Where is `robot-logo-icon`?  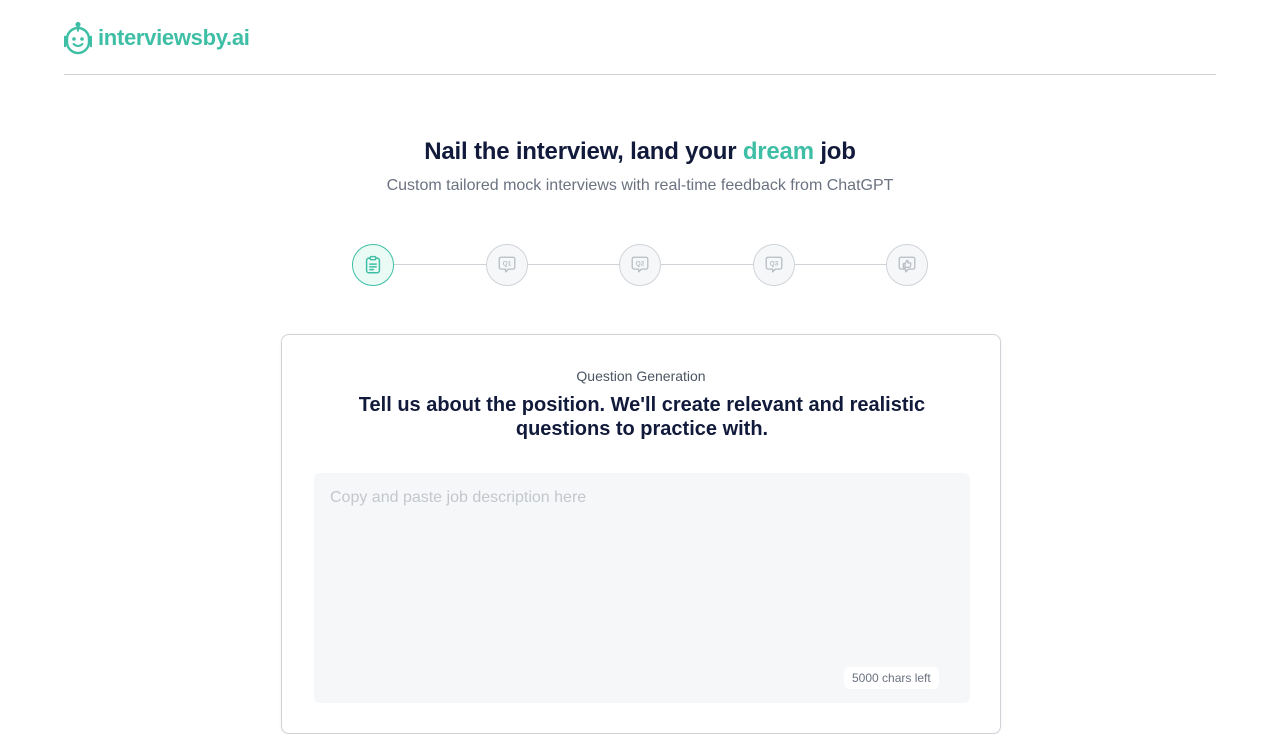 robot-logo-icon is located at coordinates (78, 38).